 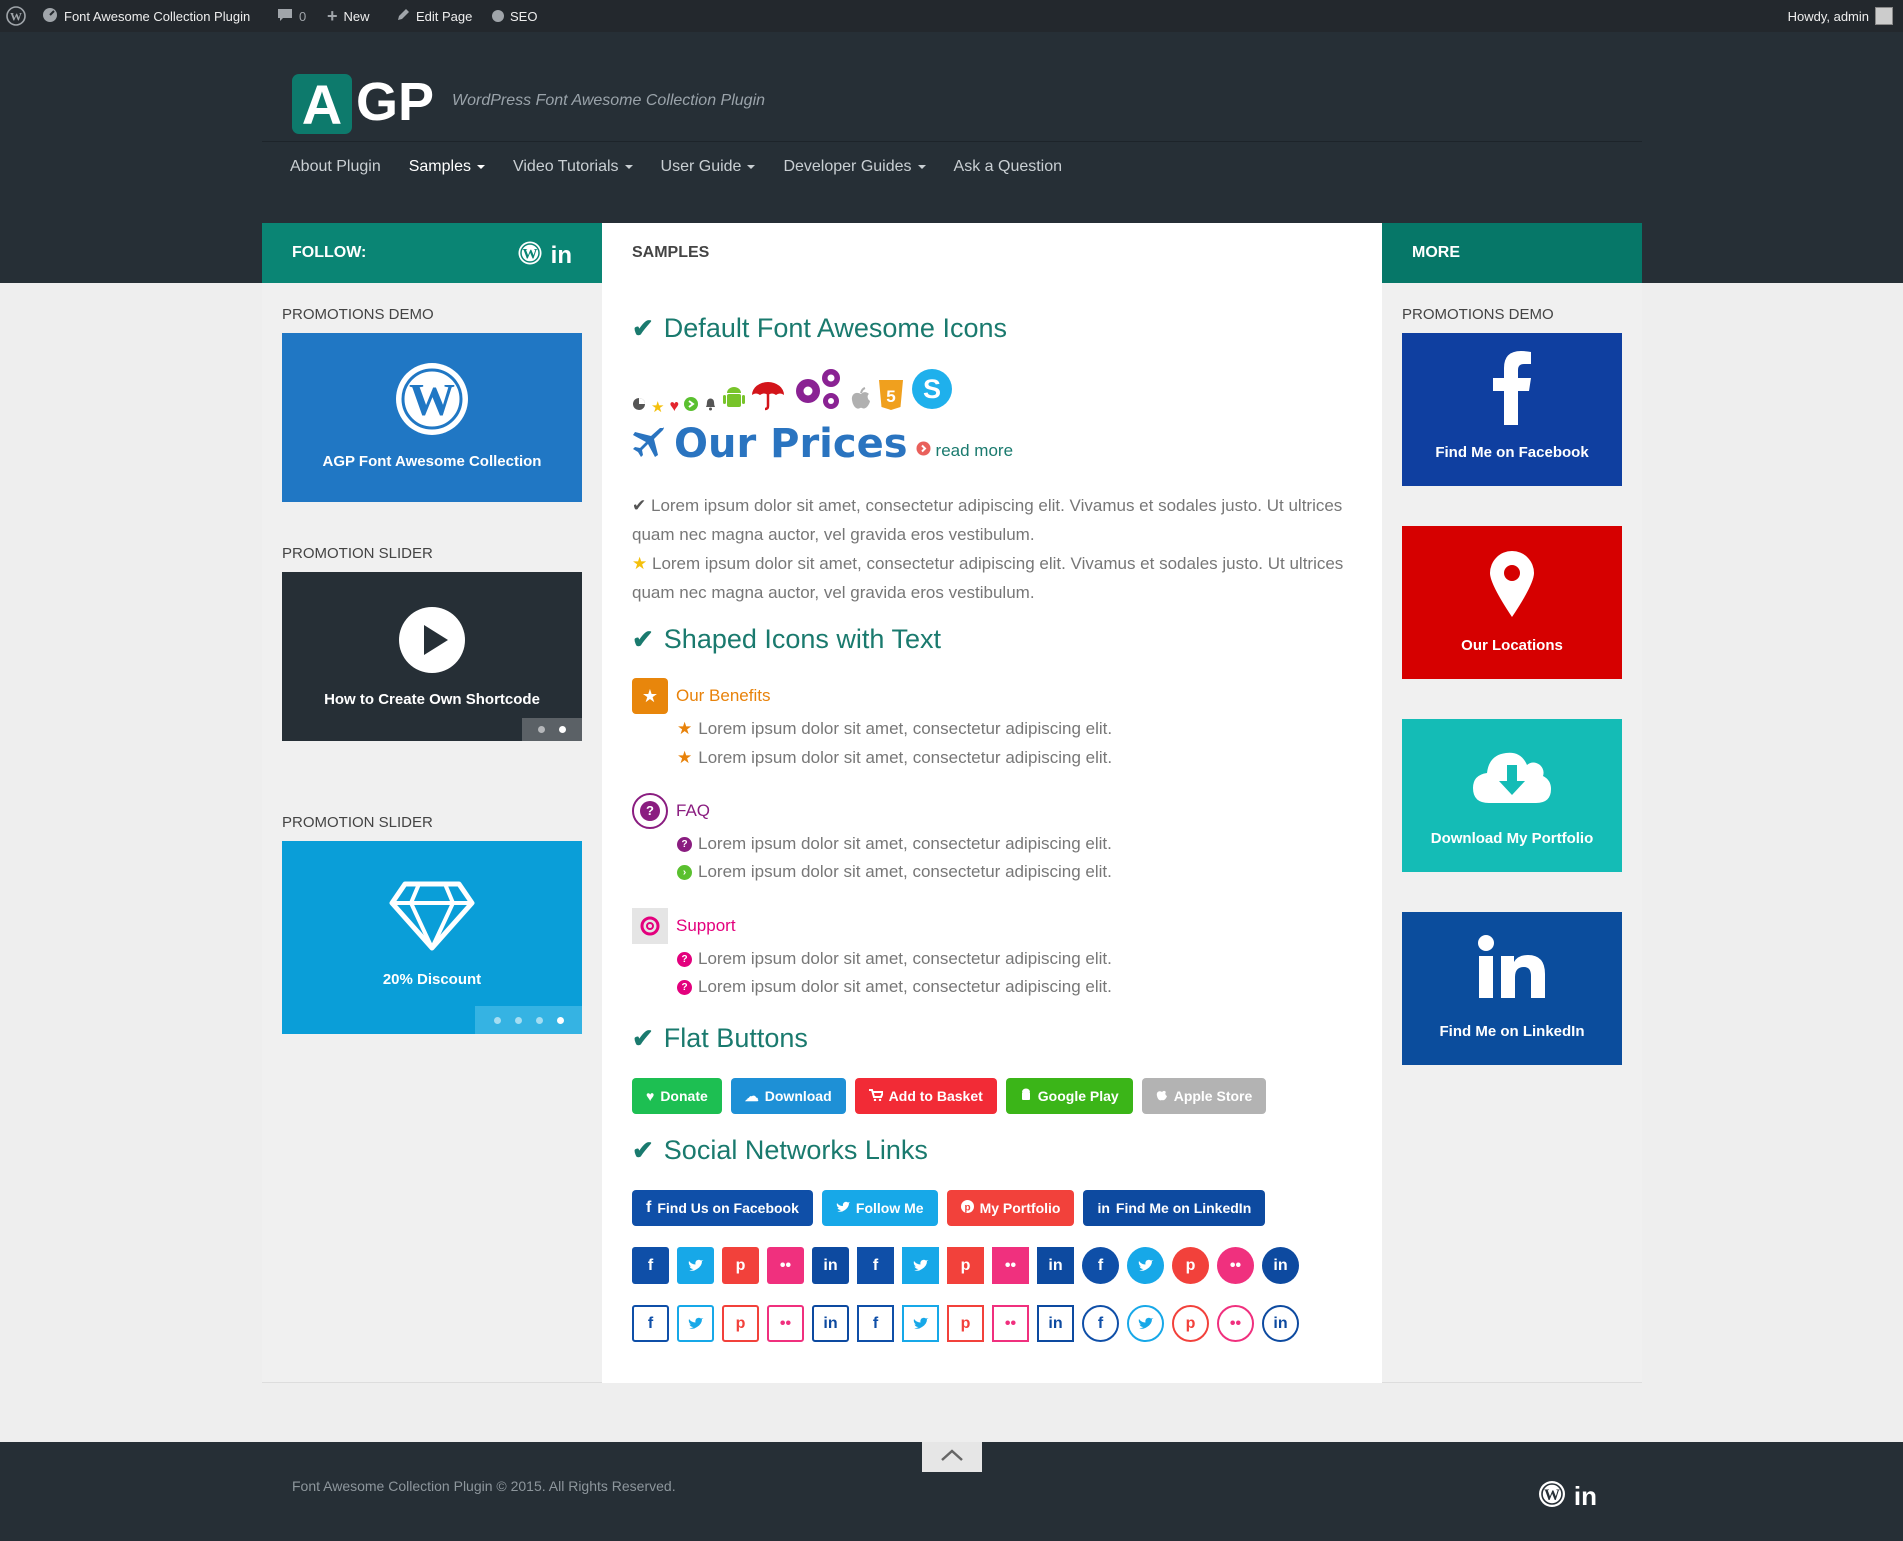 I want to click on admin-new-link: + New, so click(x=348, y=16).